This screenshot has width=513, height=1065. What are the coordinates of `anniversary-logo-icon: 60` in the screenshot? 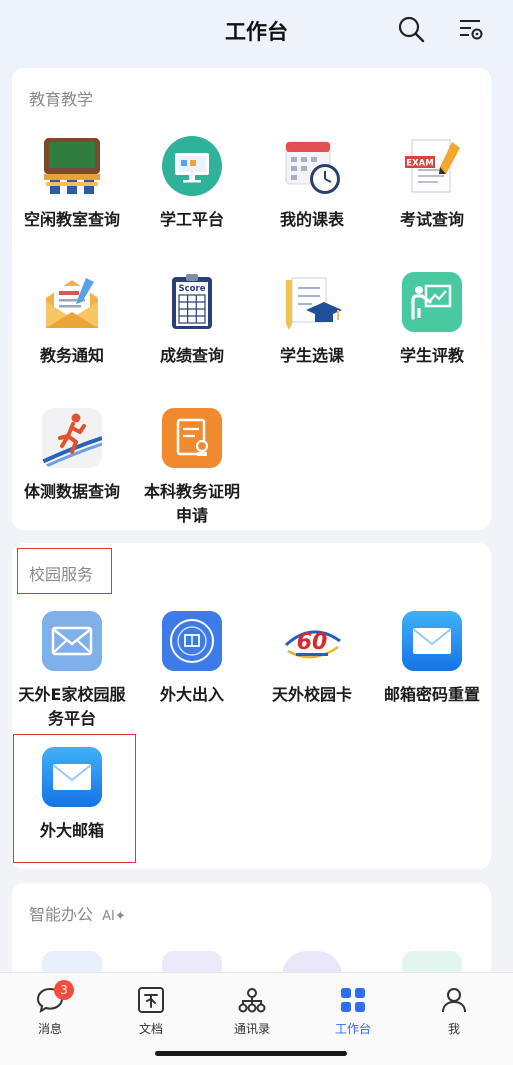 It's located at (312, 641).